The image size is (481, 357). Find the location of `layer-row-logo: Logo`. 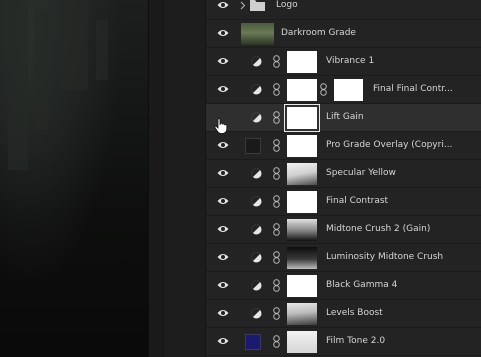

layer-row-logo: Logo is located at coordinates (343, 10).